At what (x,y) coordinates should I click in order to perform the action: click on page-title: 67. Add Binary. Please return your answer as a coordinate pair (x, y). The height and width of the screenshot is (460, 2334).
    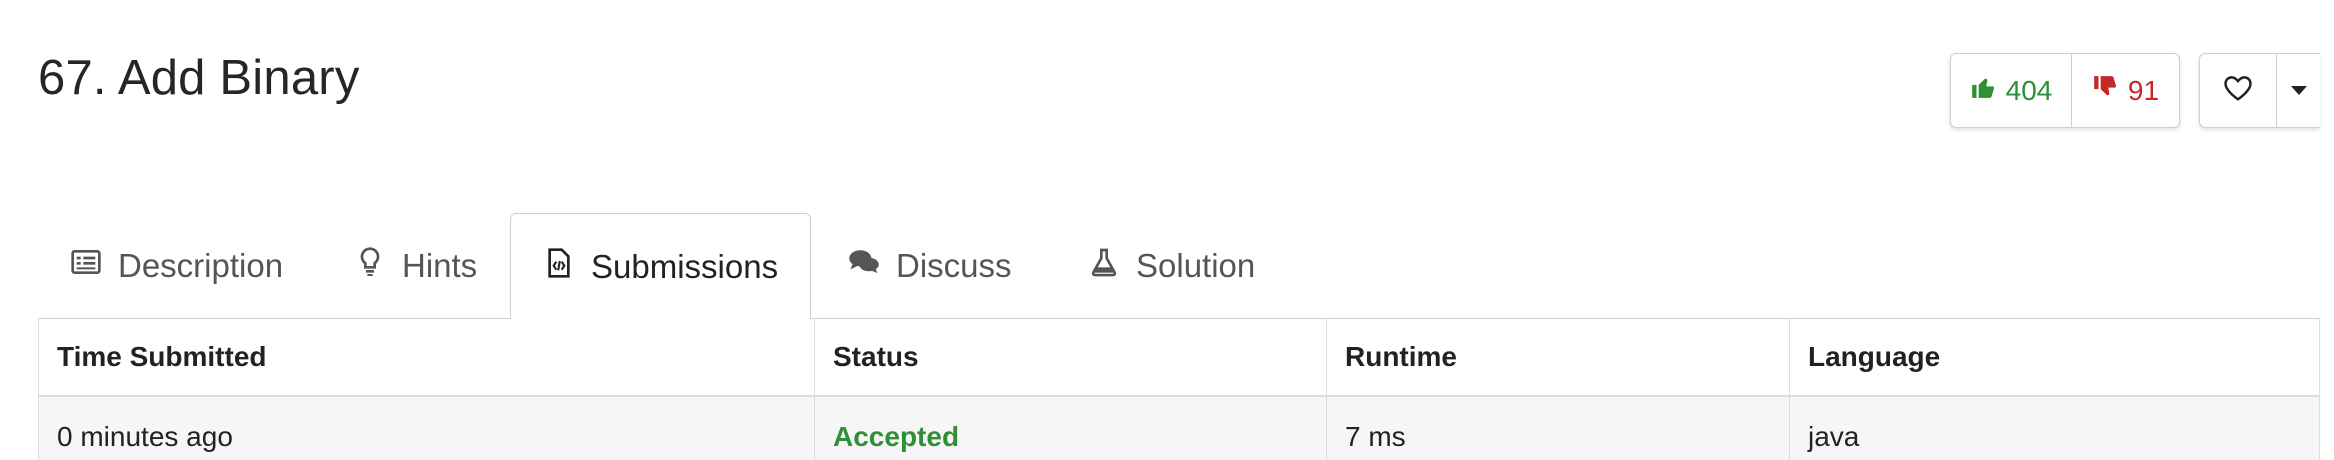
    Looking at the image, I should click on (199, 78).